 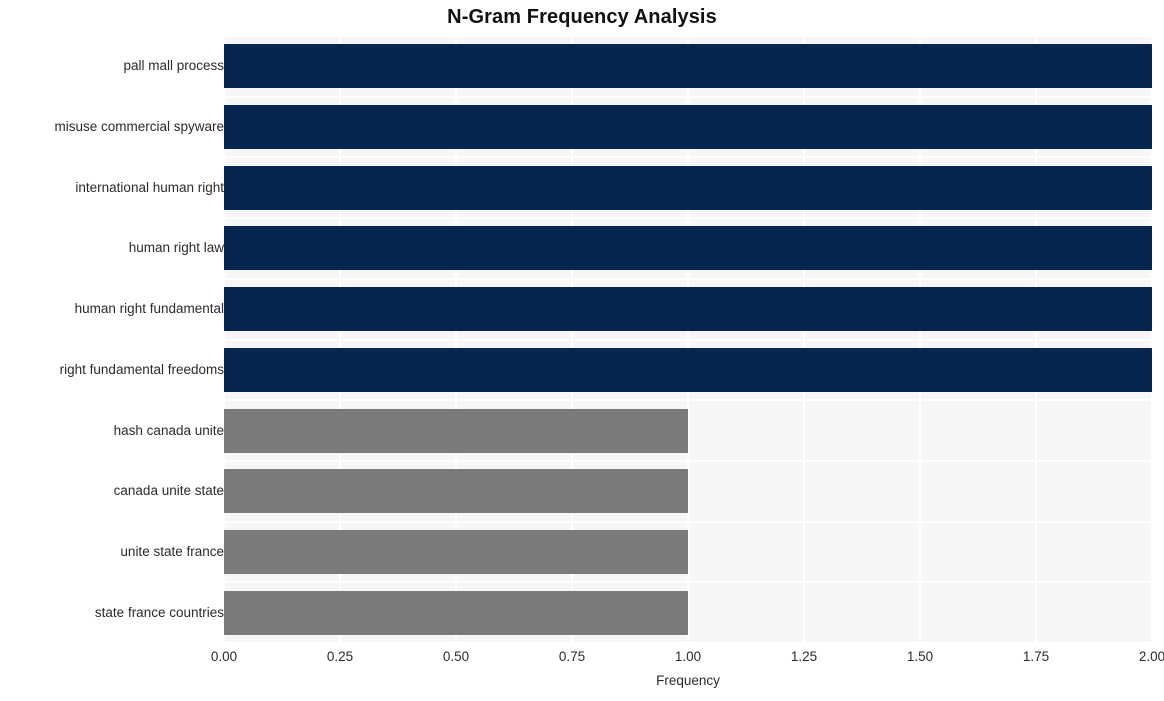 What do you see at coordinates (139, 126) in the screenshot?
I see `y-axis-tick-label: misuse commercial spyware` at bounding box center [139, 126].